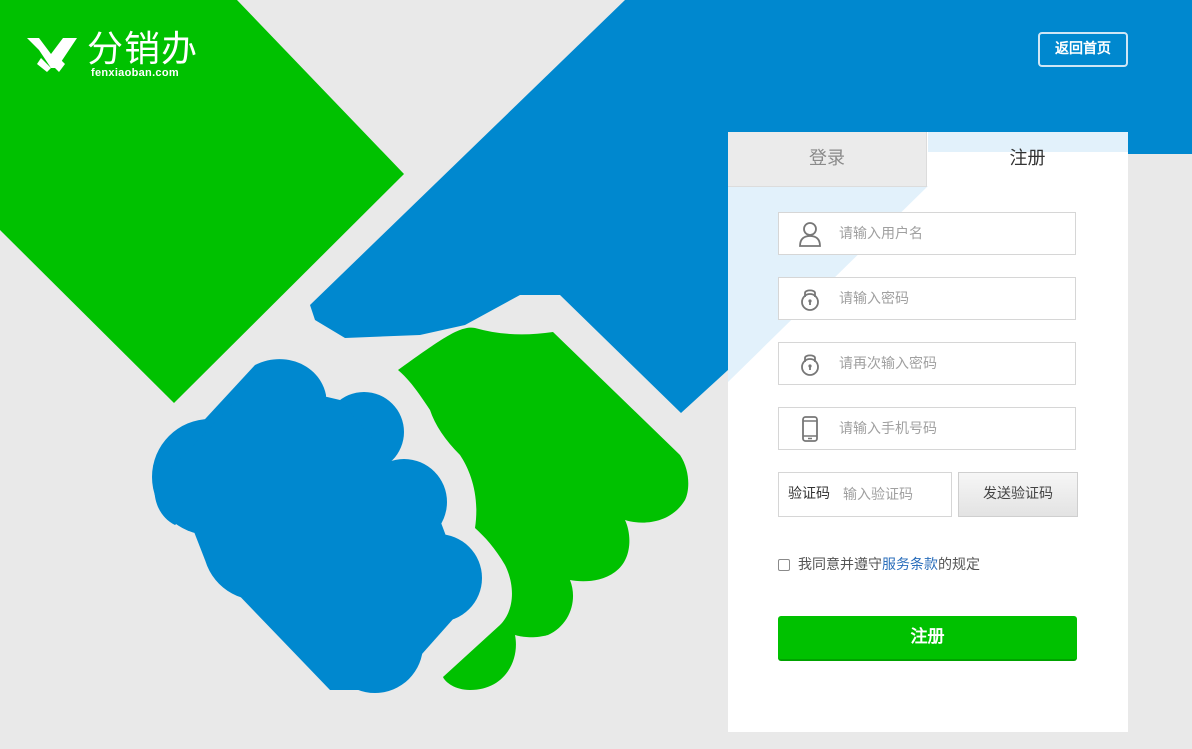 The image size is (1192, 749). What do you see at coordinates (52, 55) in the screenshot?
I see `handshake-logo-icon` at bounding box center [52, 55].